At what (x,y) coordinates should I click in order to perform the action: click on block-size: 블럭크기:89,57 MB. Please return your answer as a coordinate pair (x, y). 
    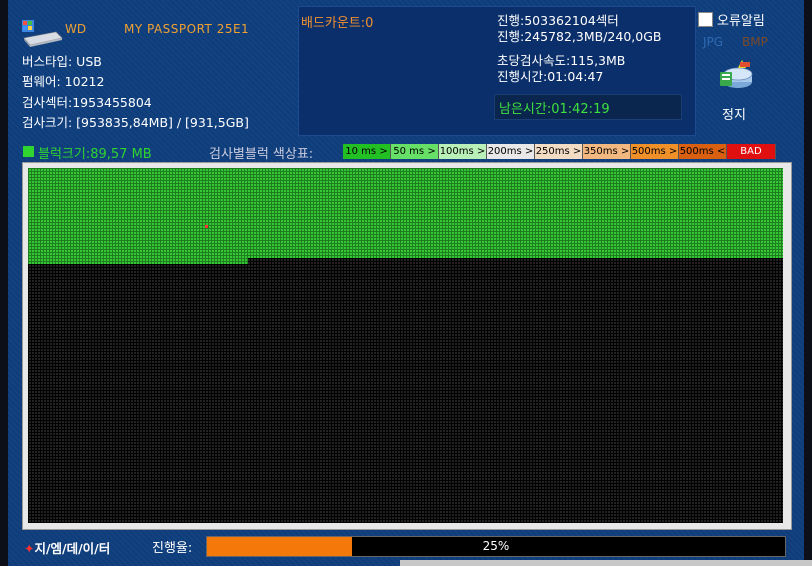
    Looking at the image, I should click on (95, 154).